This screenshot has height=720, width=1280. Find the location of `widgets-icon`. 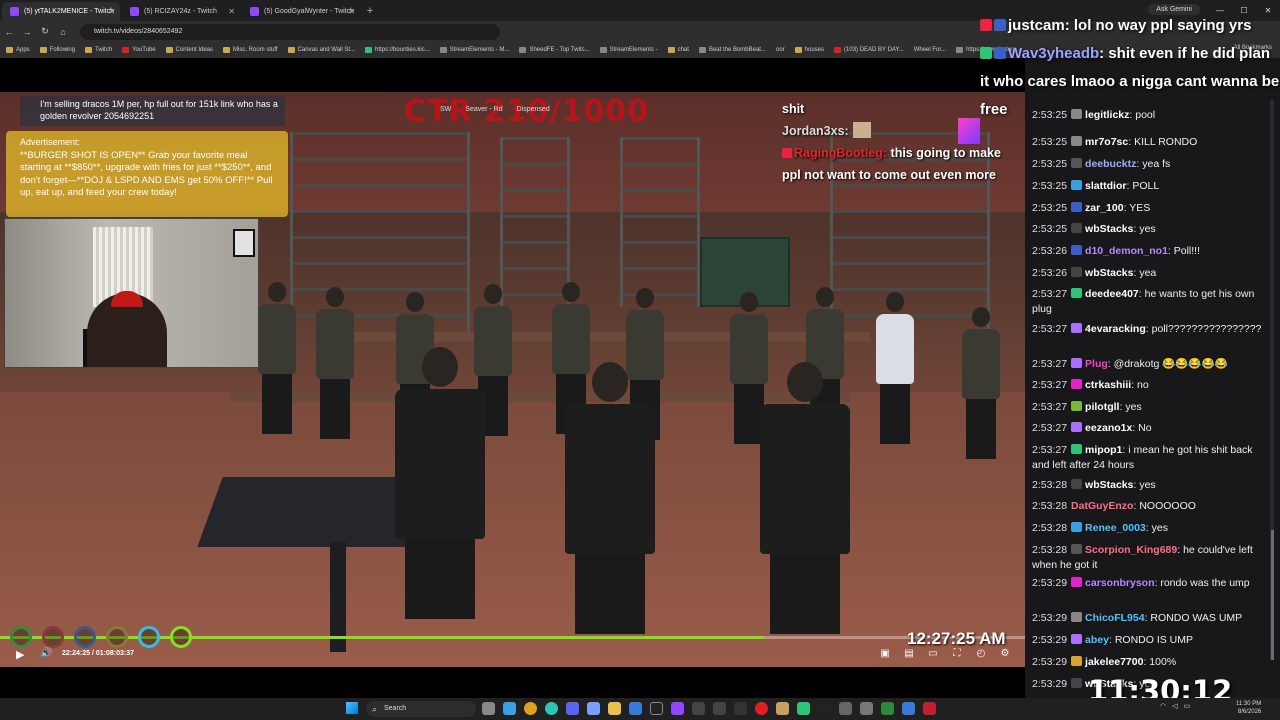

widgets-icon is located at coordinates (509, 708).